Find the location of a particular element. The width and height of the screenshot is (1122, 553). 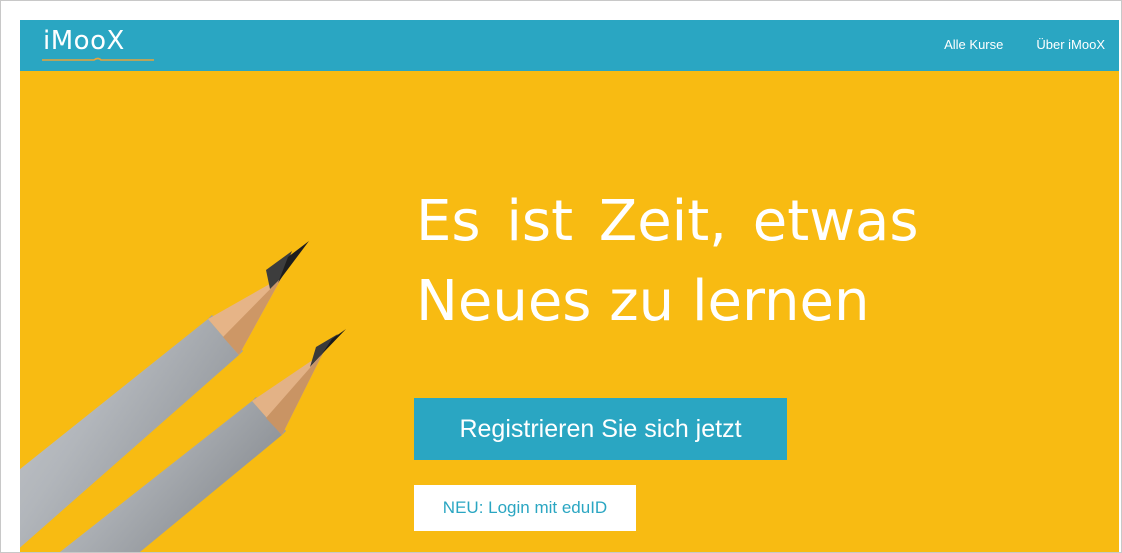

nav-link-alle-kurse: Alle Kurse is located at coordinates (973, 45).